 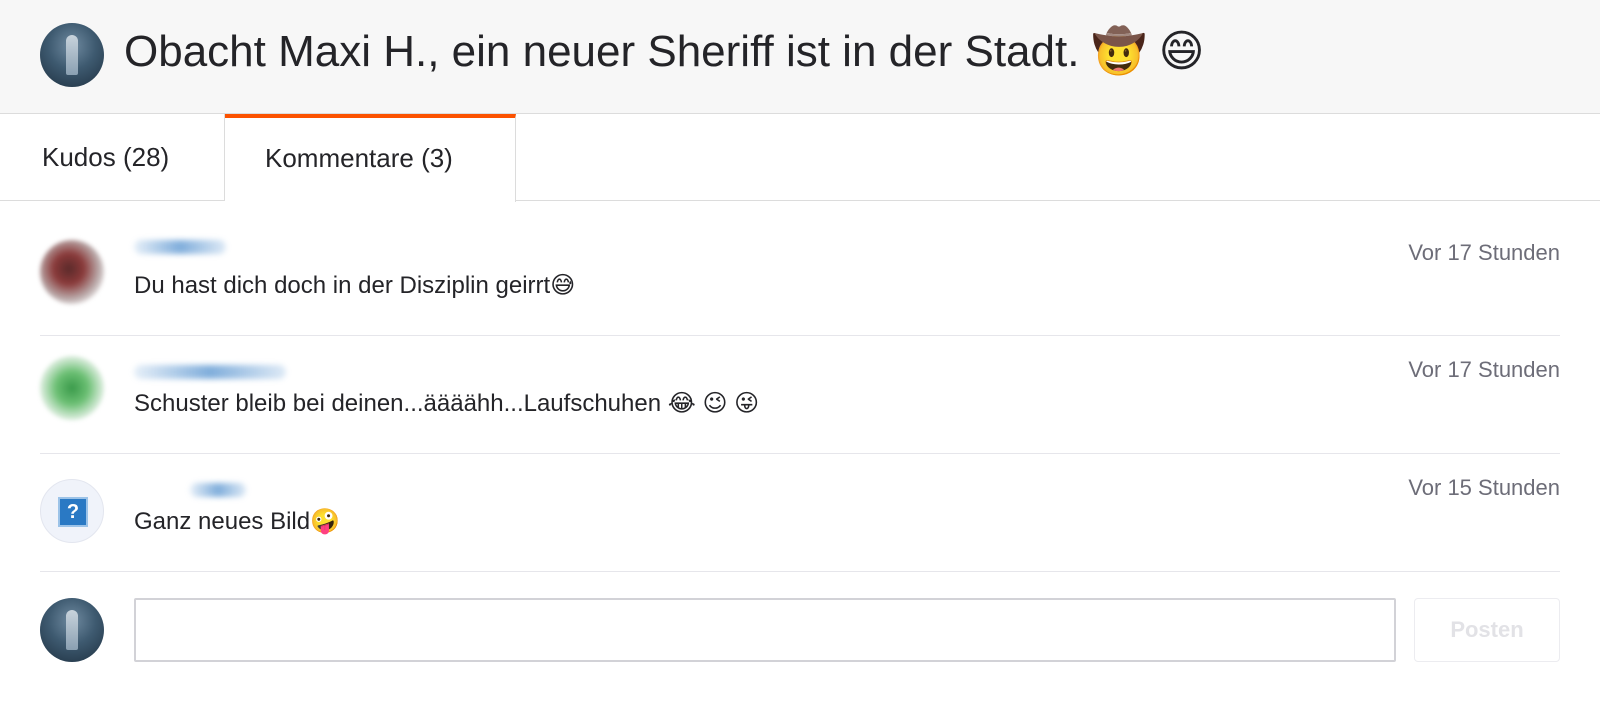 What do you see at coordinates (765, 630) in the screenshot?
I see `comment-input` at bounding box center [765, 630].